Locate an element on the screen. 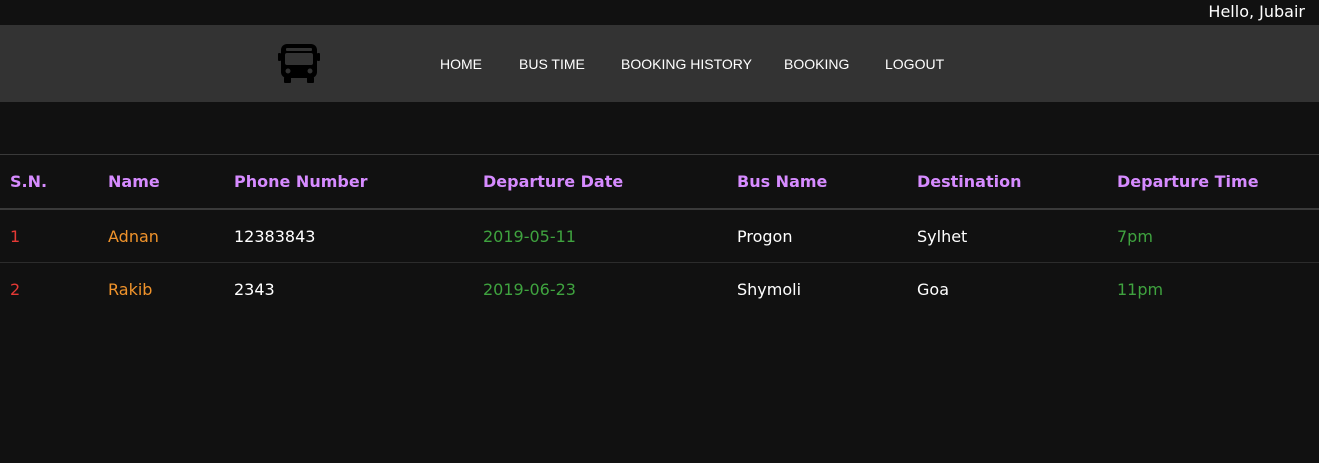 This screenshot has width=1319, height=463. nav-logout: LOGOUT is located at coordinates (914, 64).